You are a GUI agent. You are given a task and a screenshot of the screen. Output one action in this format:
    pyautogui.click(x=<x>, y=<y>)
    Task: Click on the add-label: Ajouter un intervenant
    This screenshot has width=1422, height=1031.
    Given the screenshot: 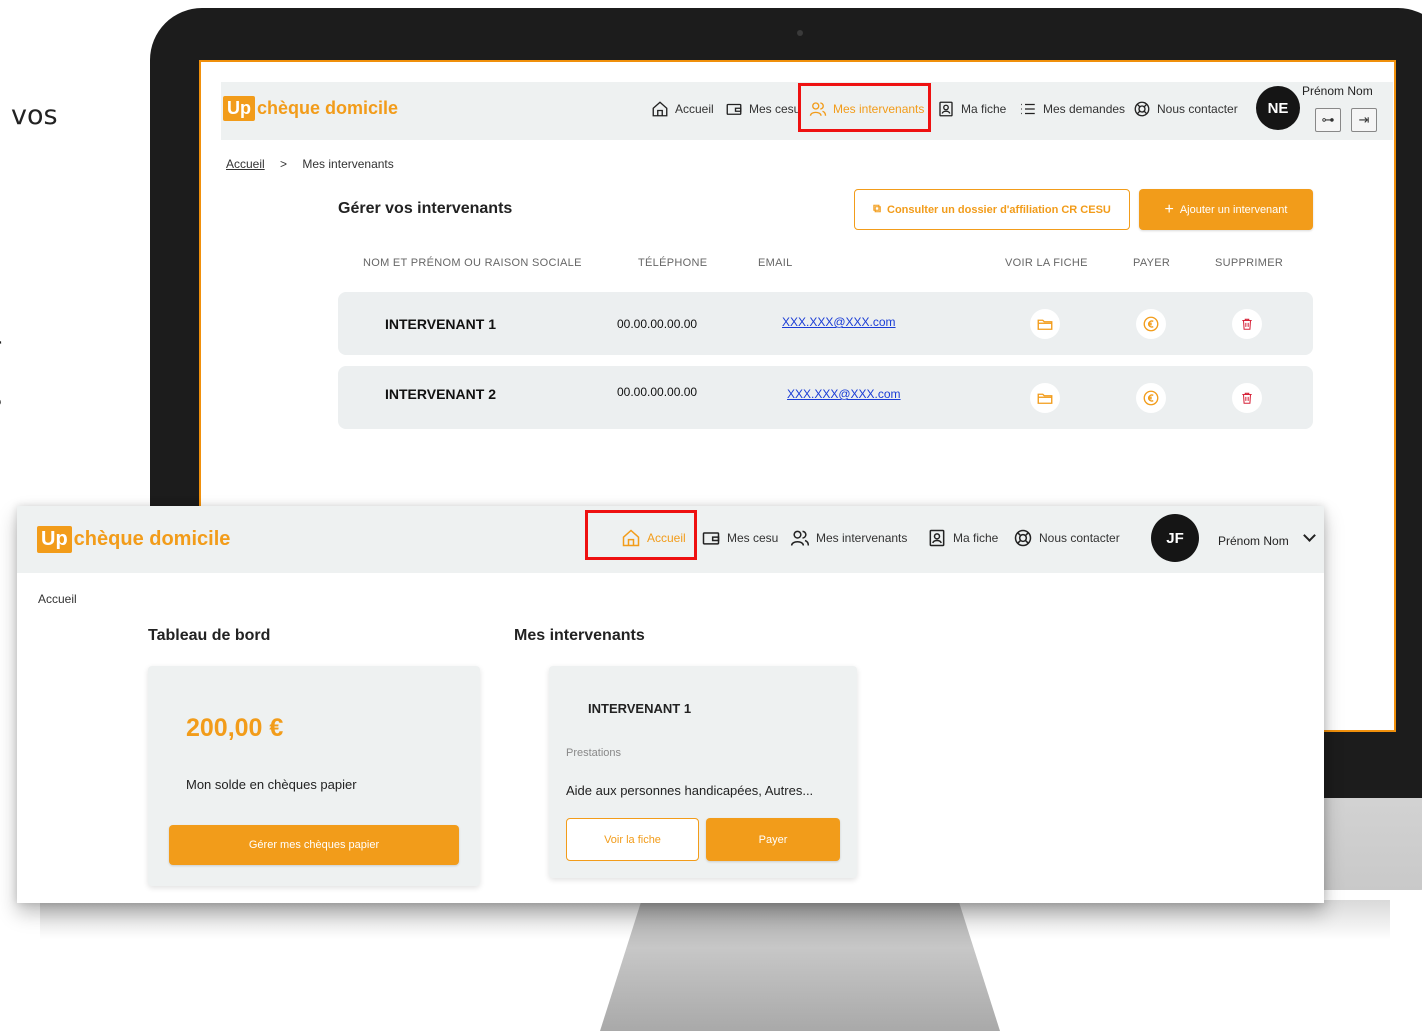 What is the action you would take?
    pyautogui.click(x=1233, y=209)
    